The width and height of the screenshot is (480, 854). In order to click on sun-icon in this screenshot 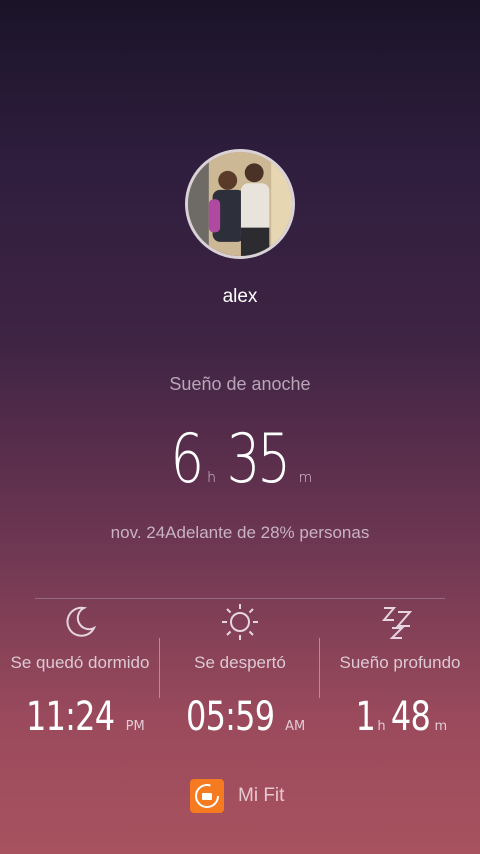, I will do `click(240, 622)`.